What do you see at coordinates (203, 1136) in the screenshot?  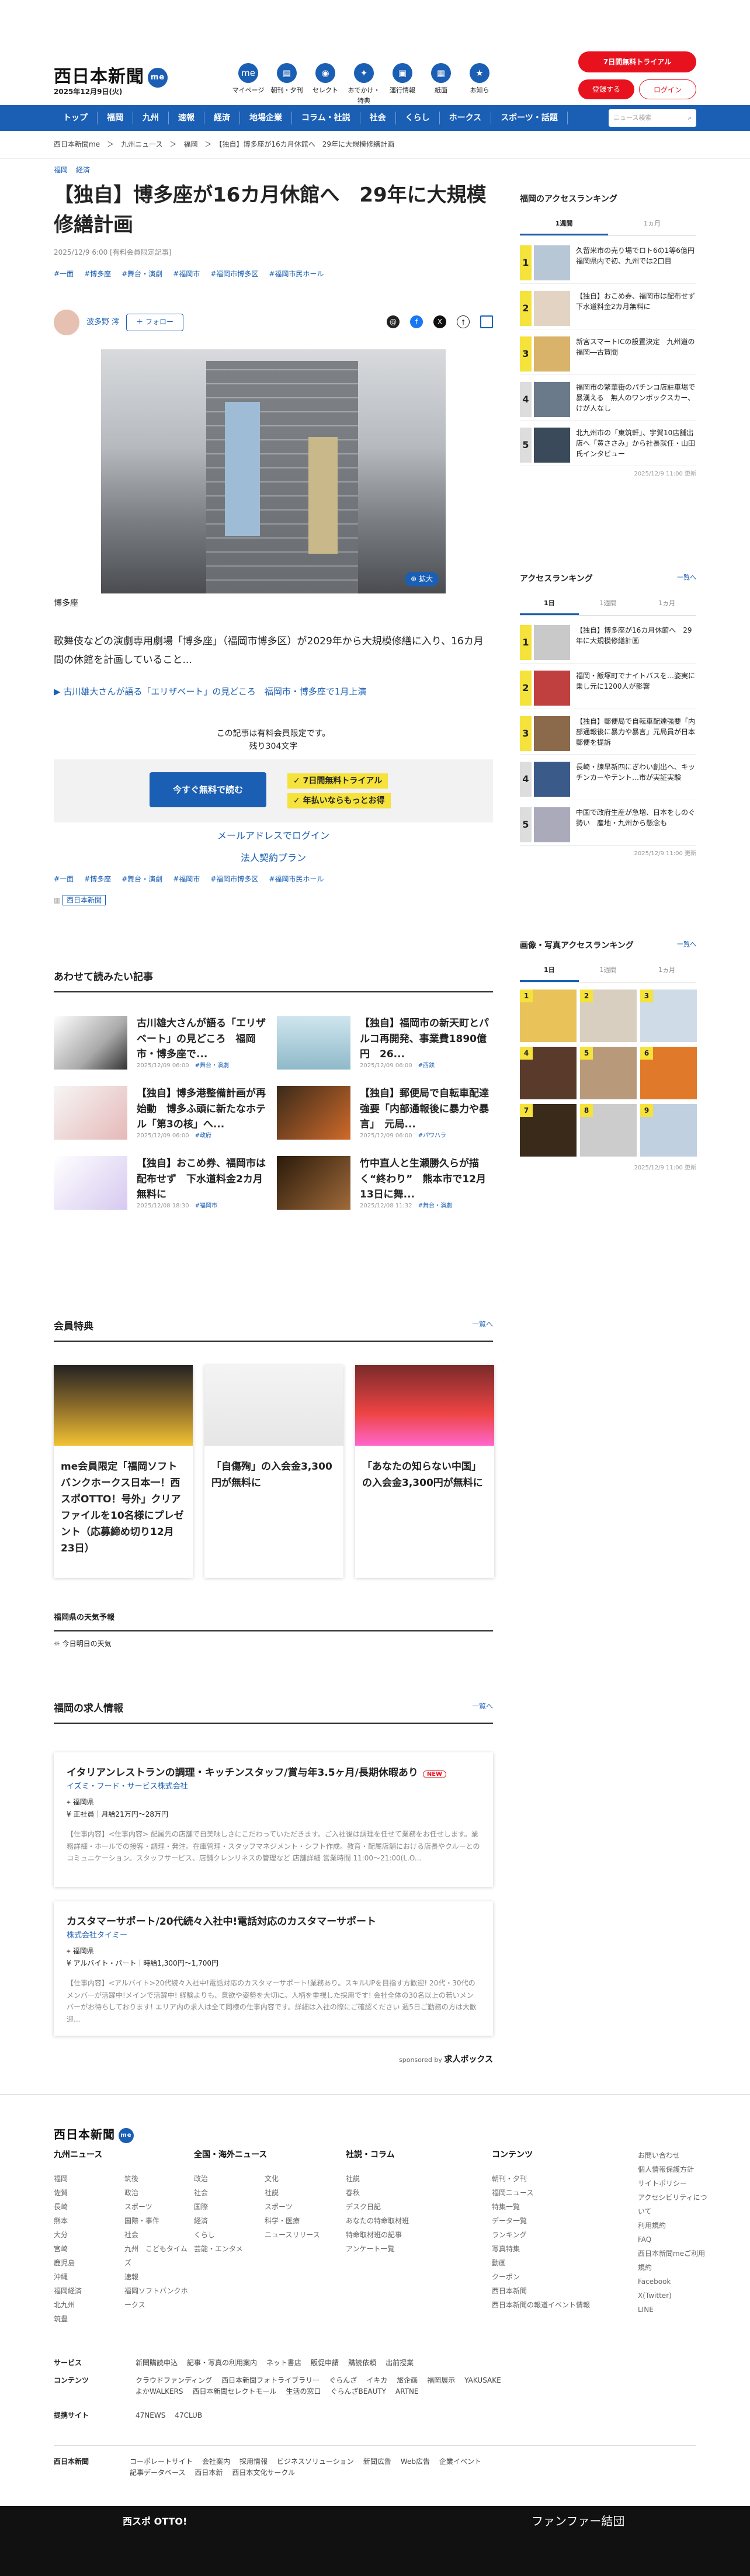 I see `recommend-category: #政府` at bounding box center [203, 1136].